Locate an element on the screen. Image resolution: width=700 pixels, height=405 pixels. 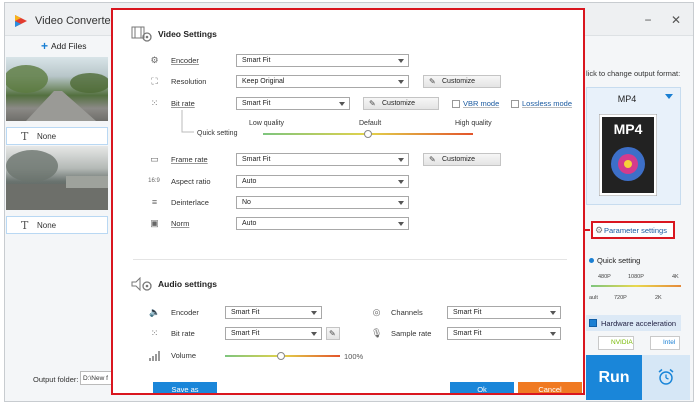
hardware-acceleration-label: Hardware acceleration is located at coordinates (639, 323).